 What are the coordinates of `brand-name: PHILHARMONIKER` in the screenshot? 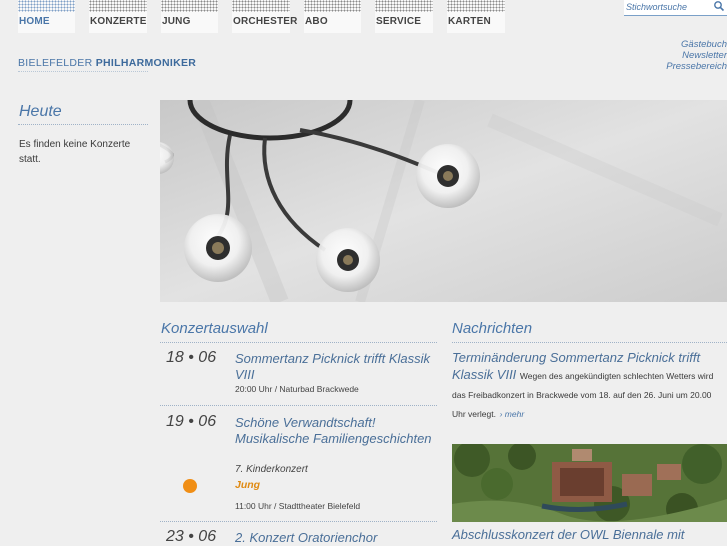 It's located at (146, 63).